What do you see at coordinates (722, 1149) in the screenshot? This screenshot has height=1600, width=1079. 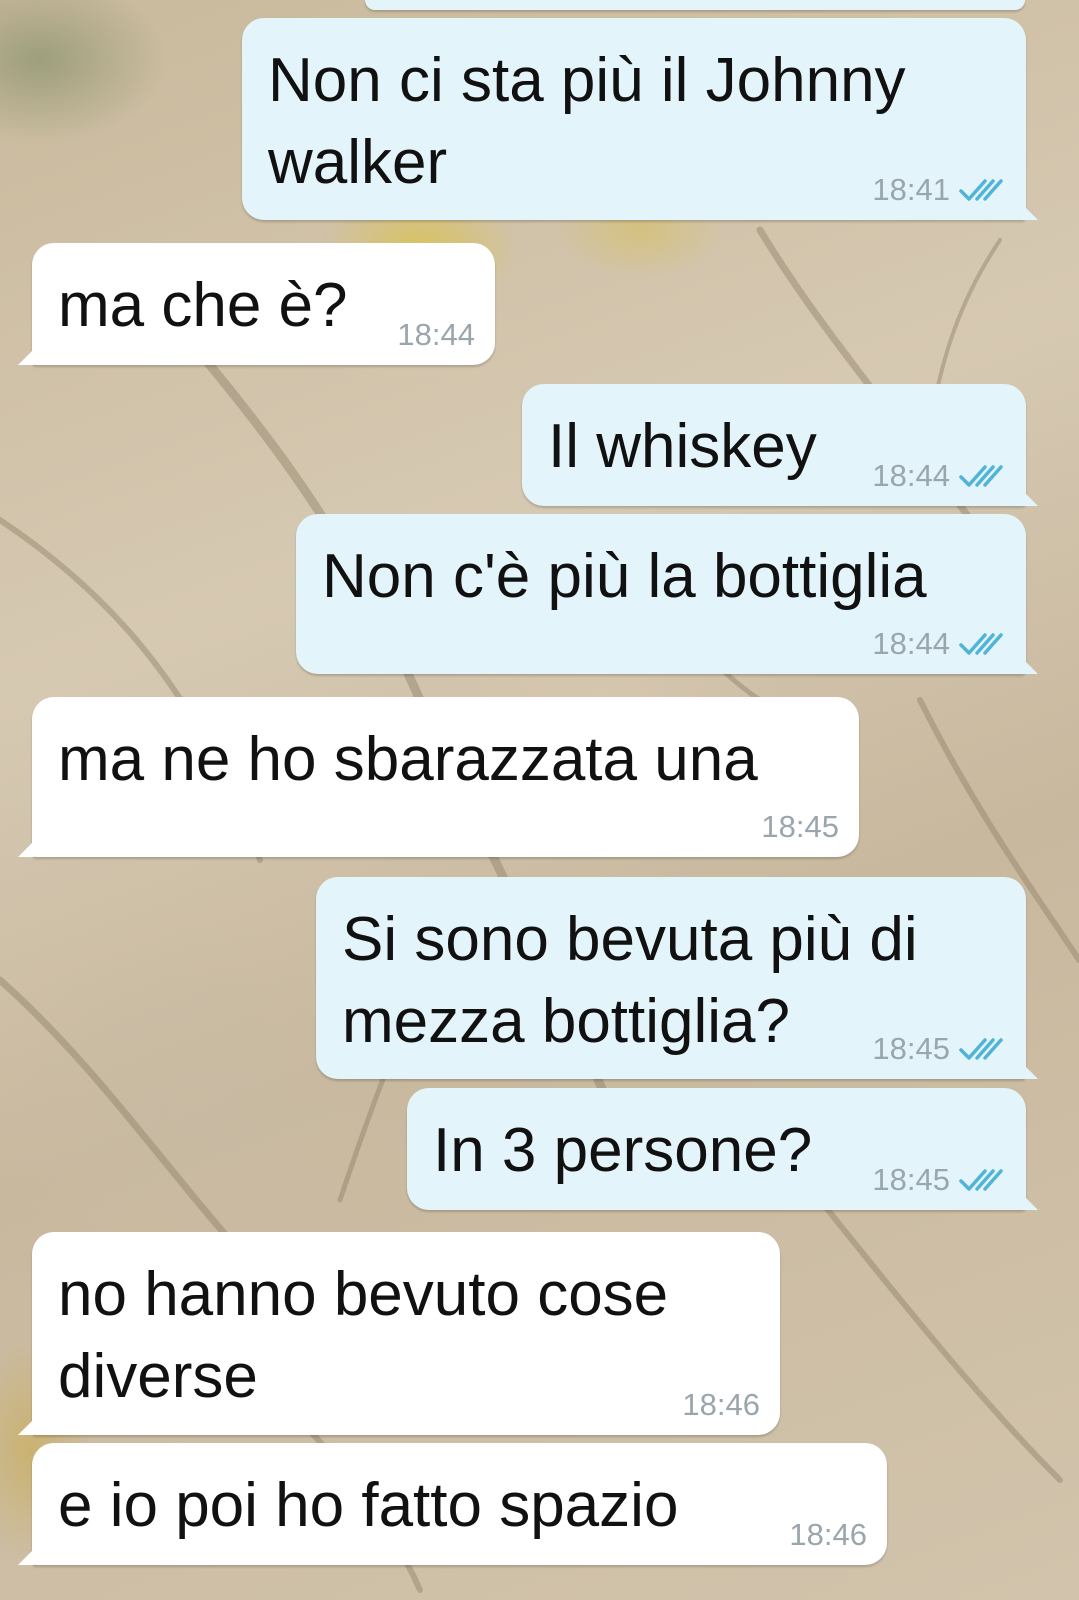 I see `message-outgoing: In 3 persone? 18:45` at bounding box center [722, 1149].